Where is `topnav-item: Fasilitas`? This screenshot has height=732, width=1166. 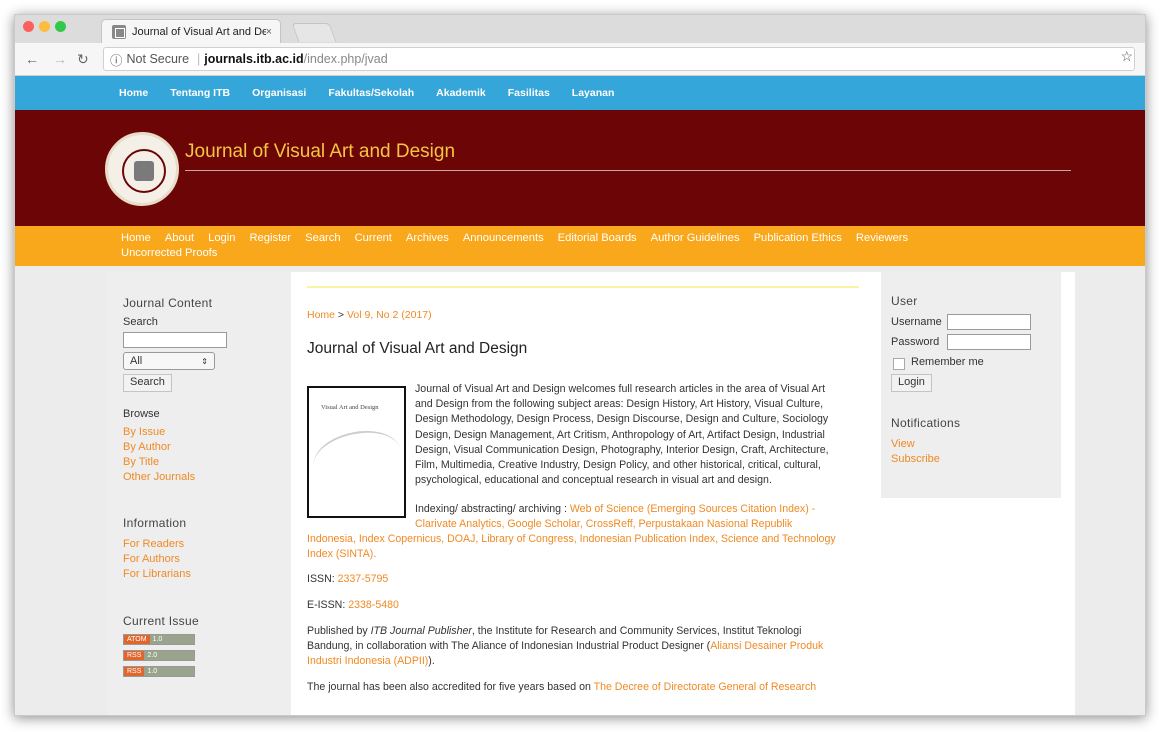
topnav-item: Fasilitas is located at coordinates (529, 93).